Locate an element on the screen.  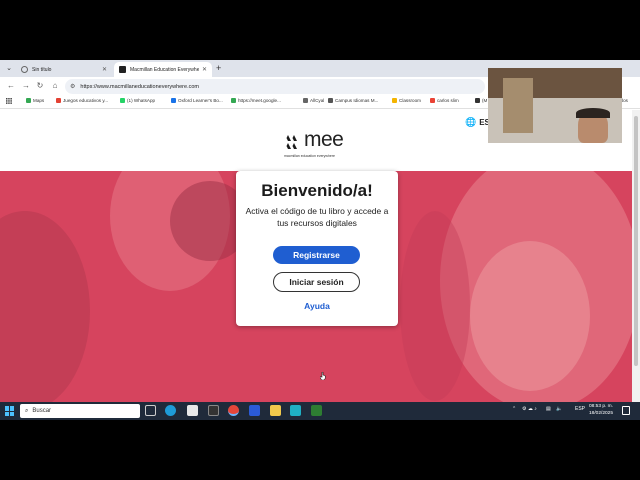
tab-macmillan: Macmillan Education Everywhere ✕ is located at coordinates (163, 69).